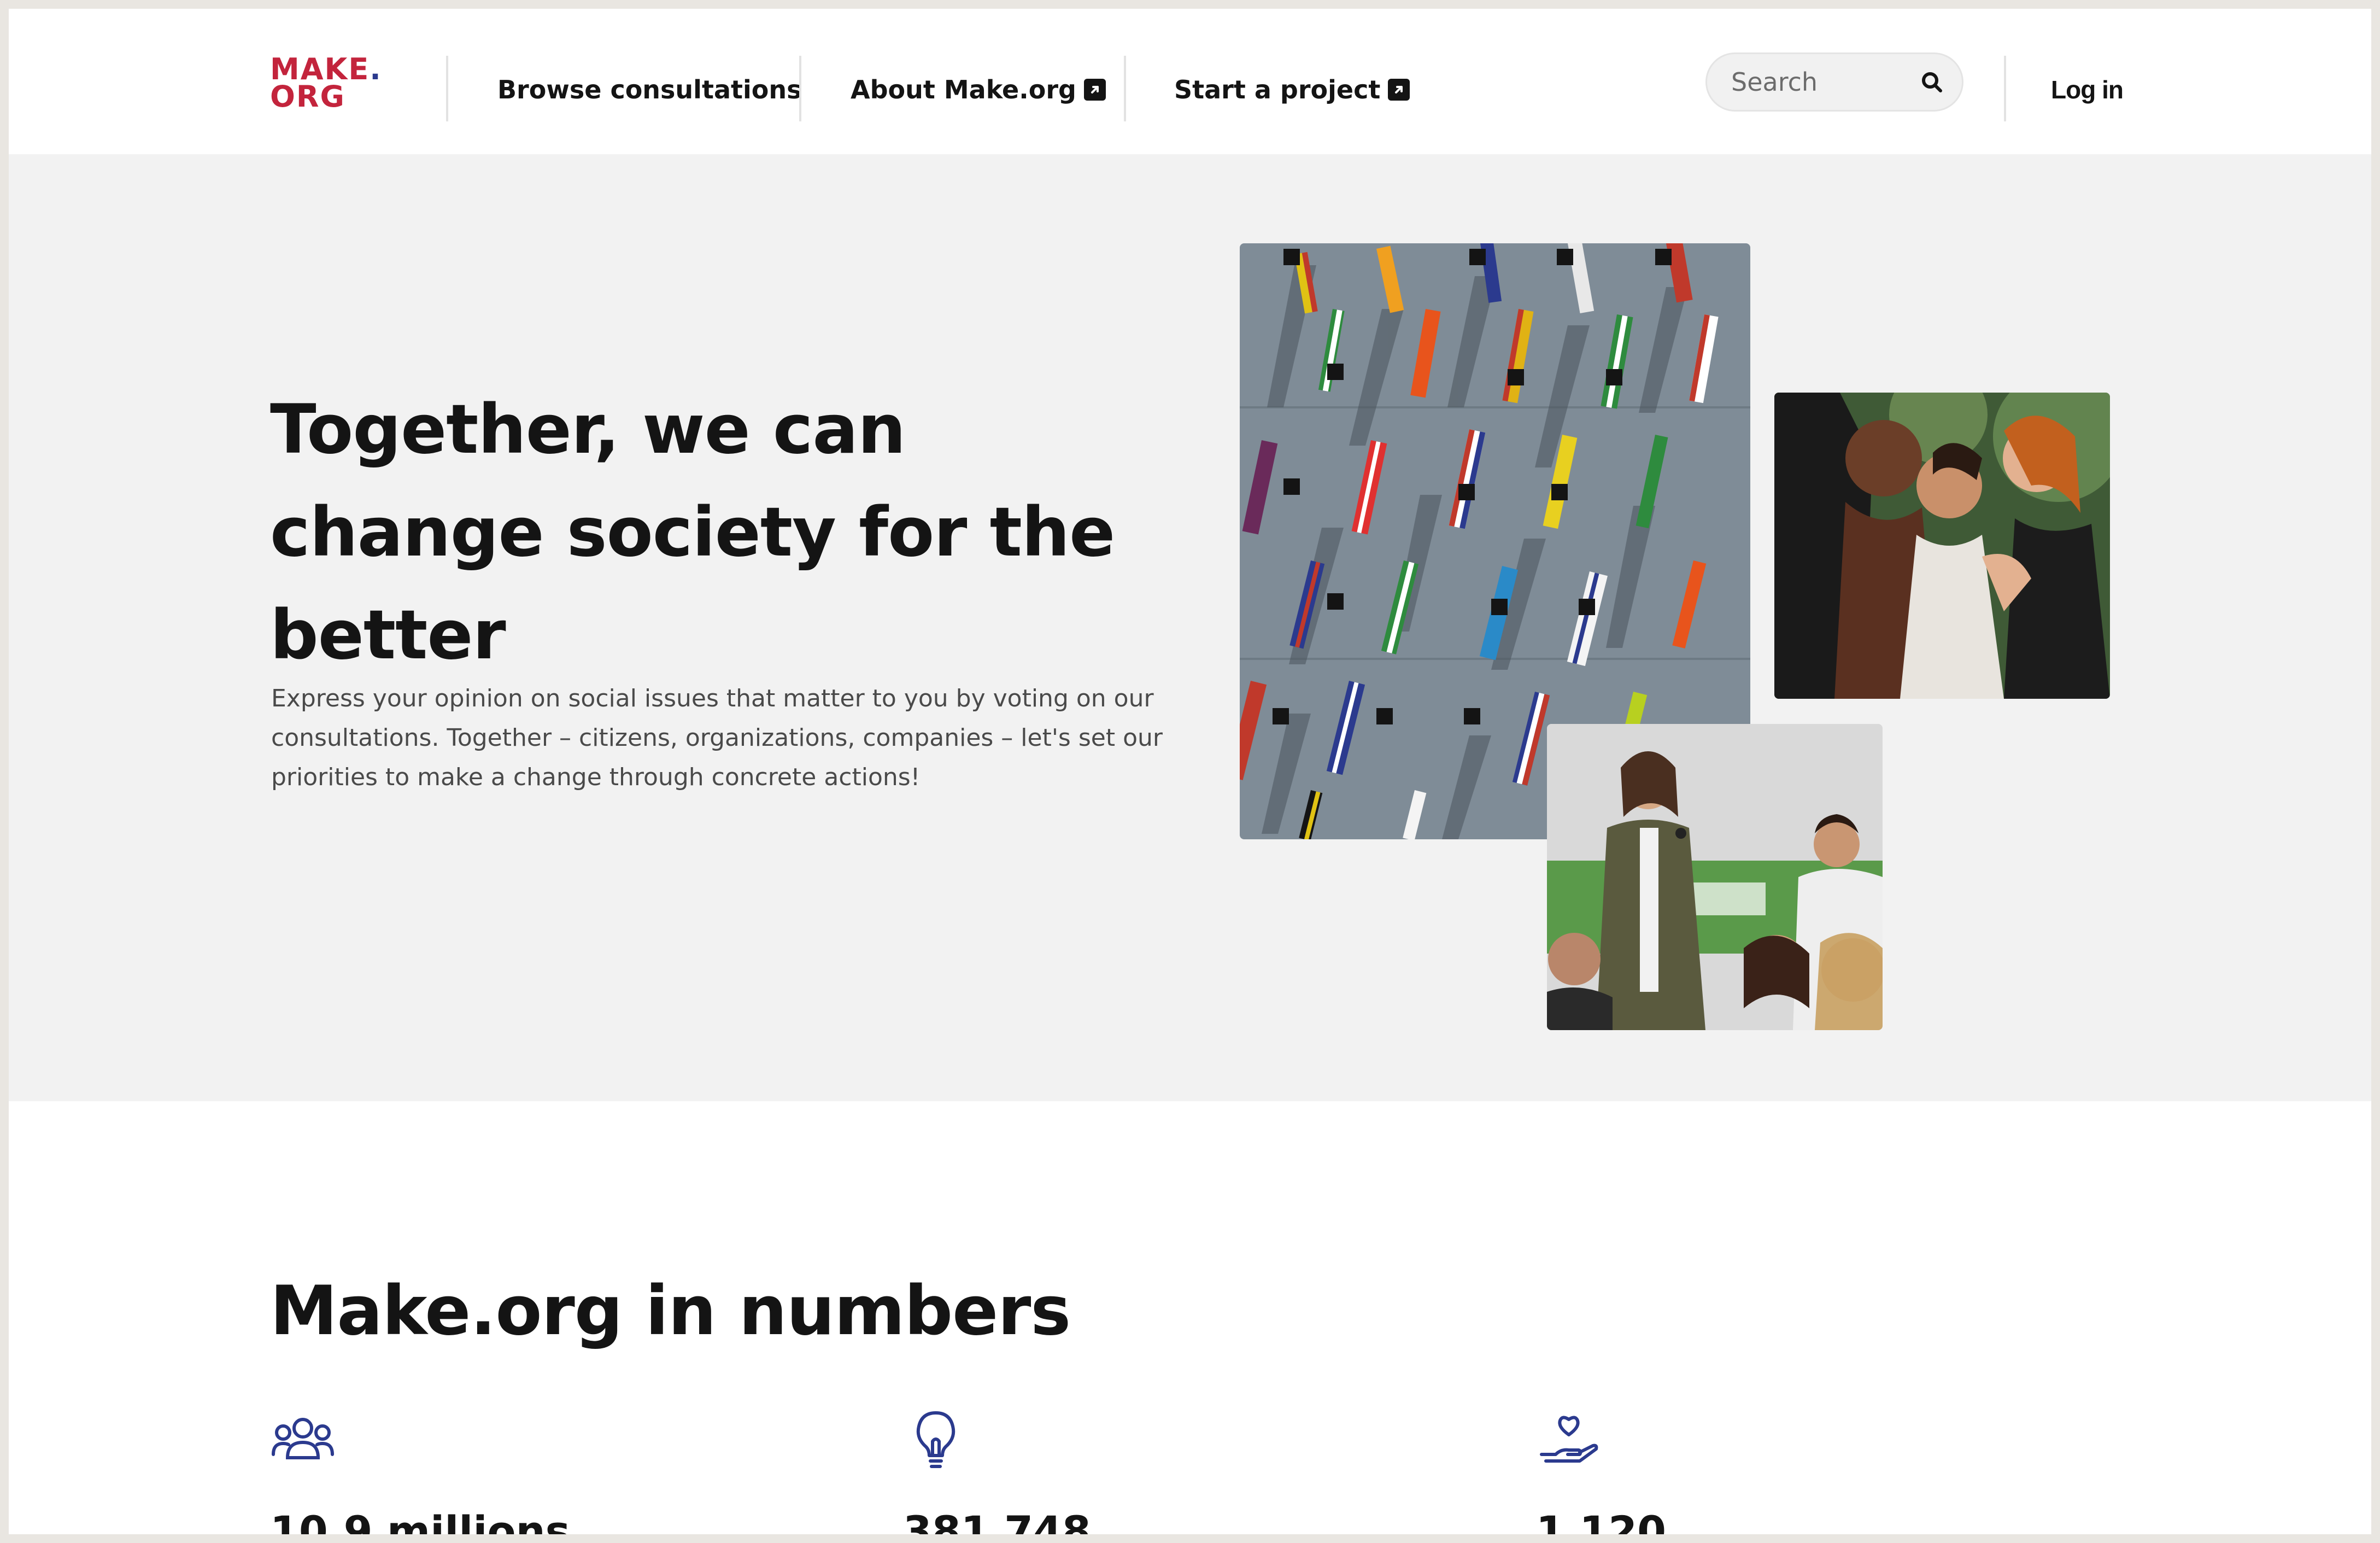  I want to click on stat-value: 10.9 millions, so click(420, 1520).